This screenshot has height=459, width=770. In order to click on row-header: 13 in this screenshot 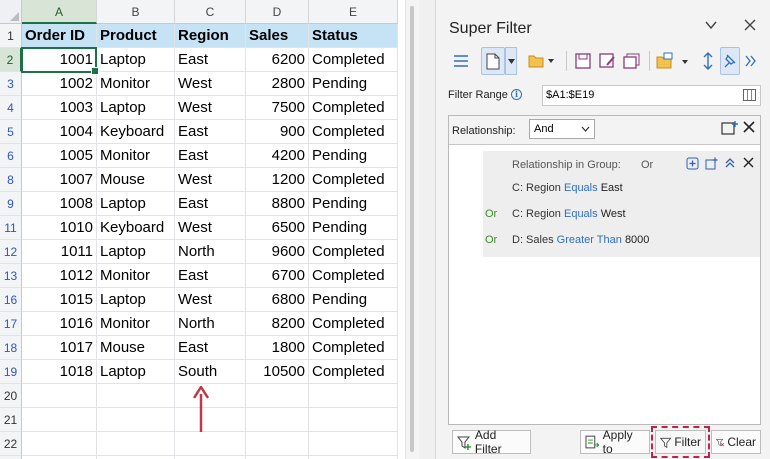, I will do `click(11, 276)`.